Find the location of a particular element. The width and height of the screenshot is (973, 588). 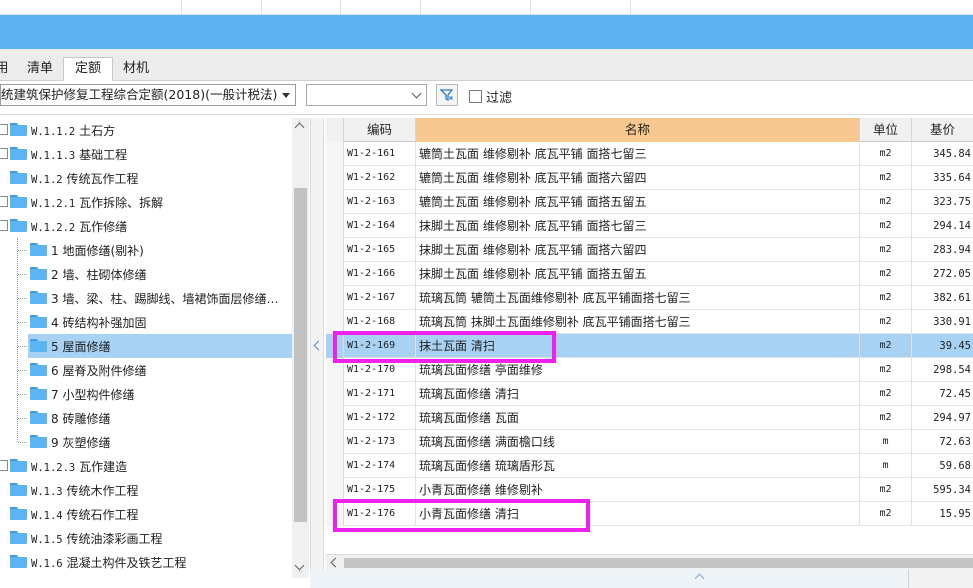

cell-name: 琉璃瓦面修缮 清扫 is located at coordinates (638, 394).